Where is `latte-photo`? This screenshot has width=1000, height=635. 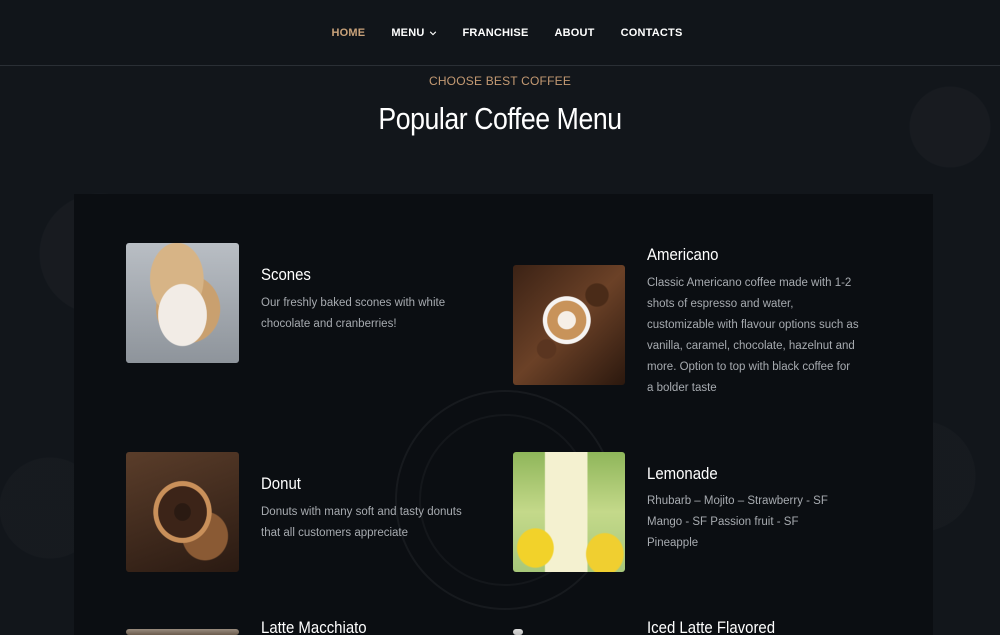
latte-photo is located at coordinates (182, 632).